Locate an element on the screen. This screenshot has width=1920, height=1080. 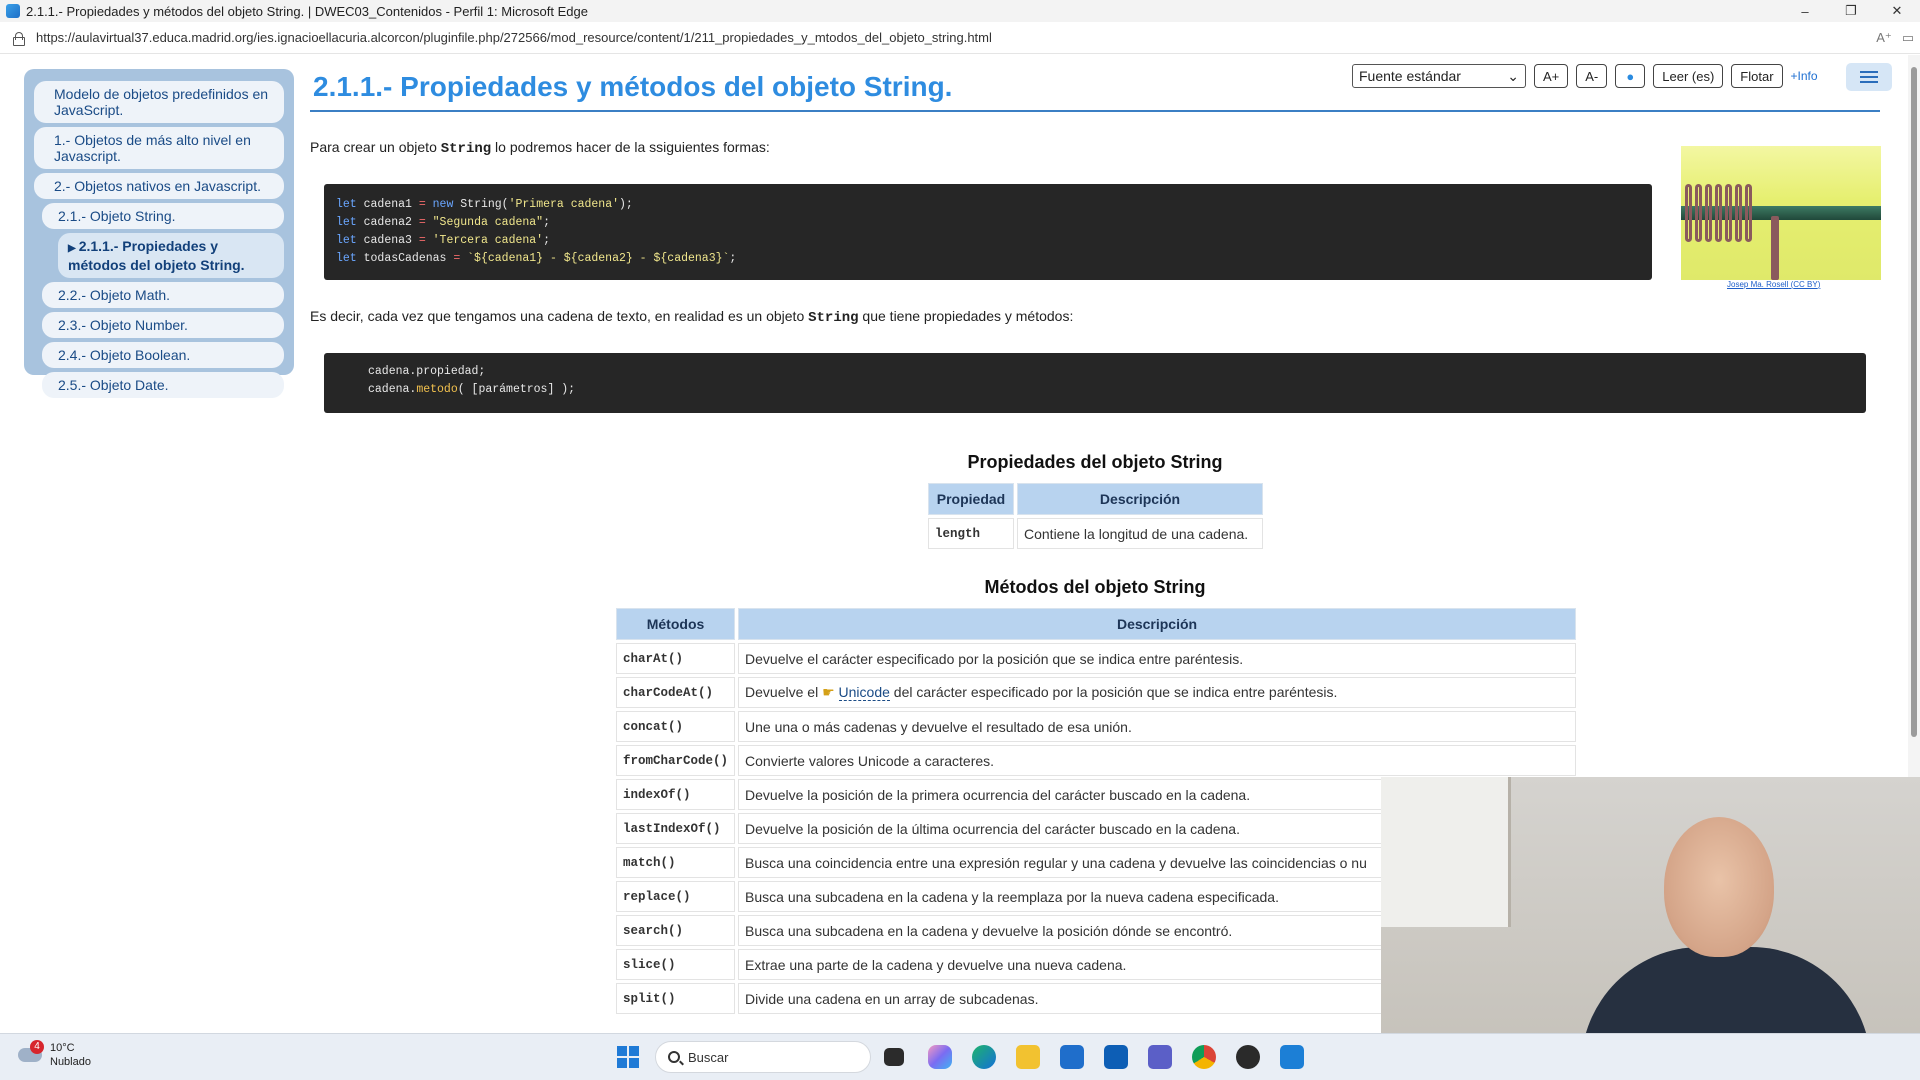
pointer-hand-icon: ☛ is located at coordinates (830, 692).